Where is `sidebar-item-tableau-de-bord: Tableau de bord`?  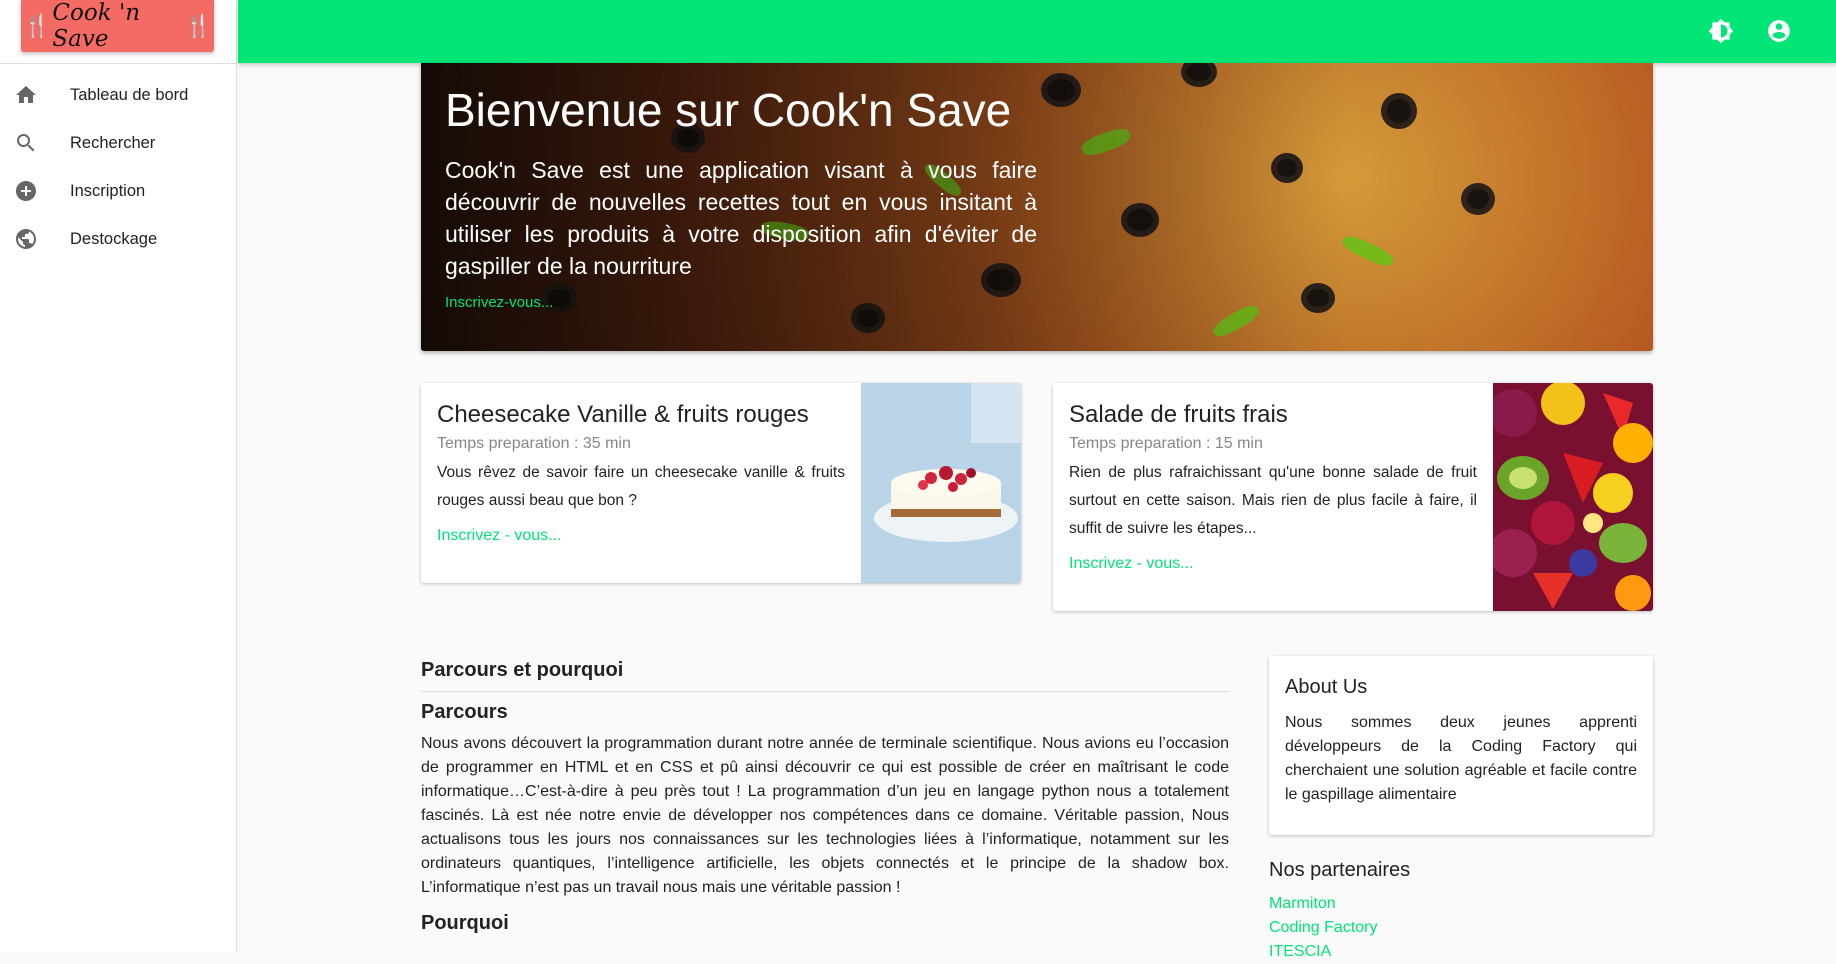
sidebar-item-tableau-de-bord: Tableau de bord is located at coordinates (118, 95).